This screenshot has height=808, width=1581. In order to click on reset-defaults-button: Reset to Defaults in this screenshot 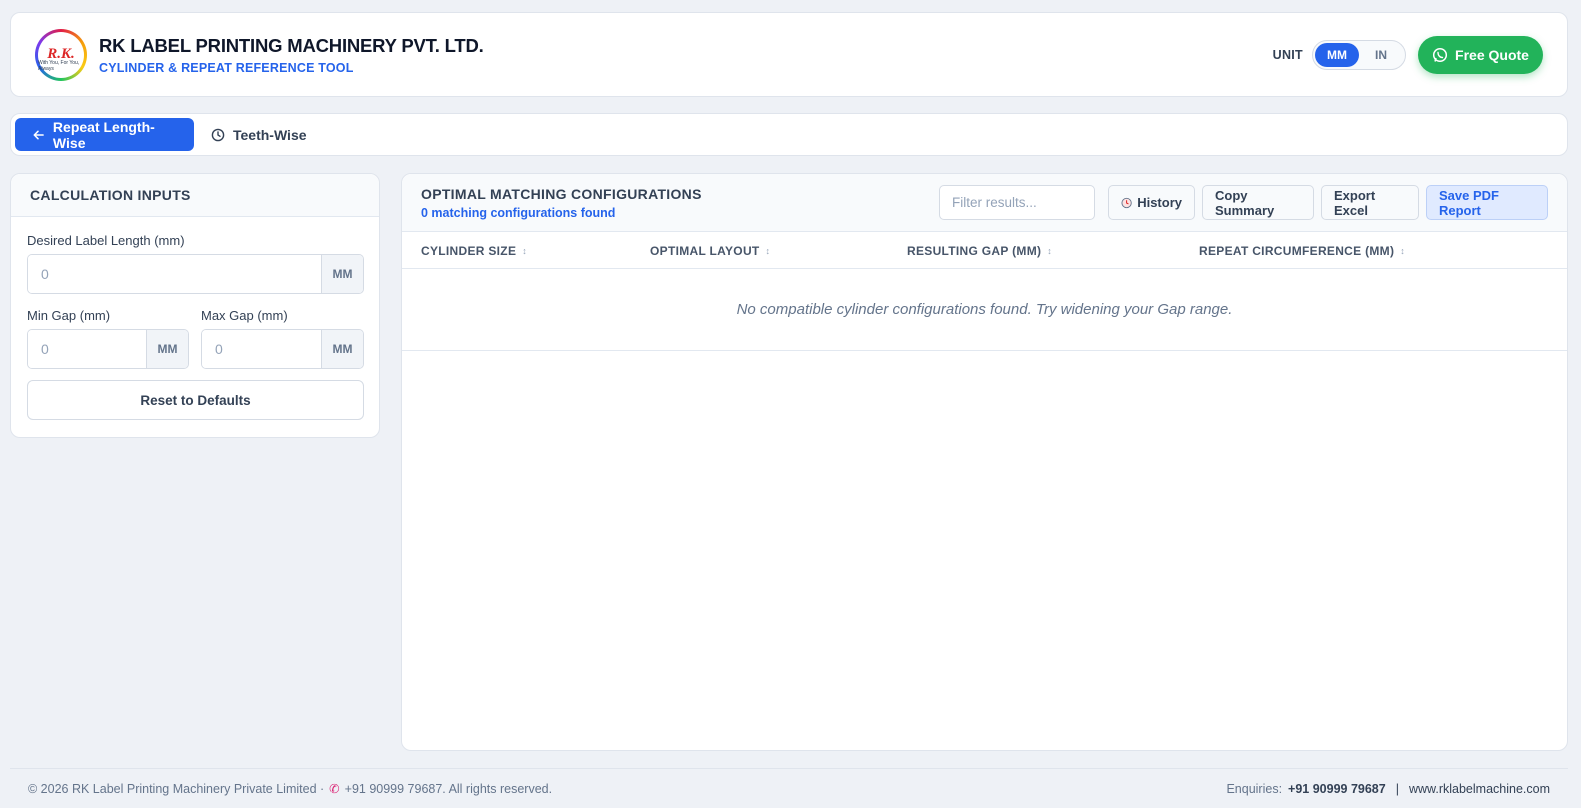, I will do `click(195, 400)`.